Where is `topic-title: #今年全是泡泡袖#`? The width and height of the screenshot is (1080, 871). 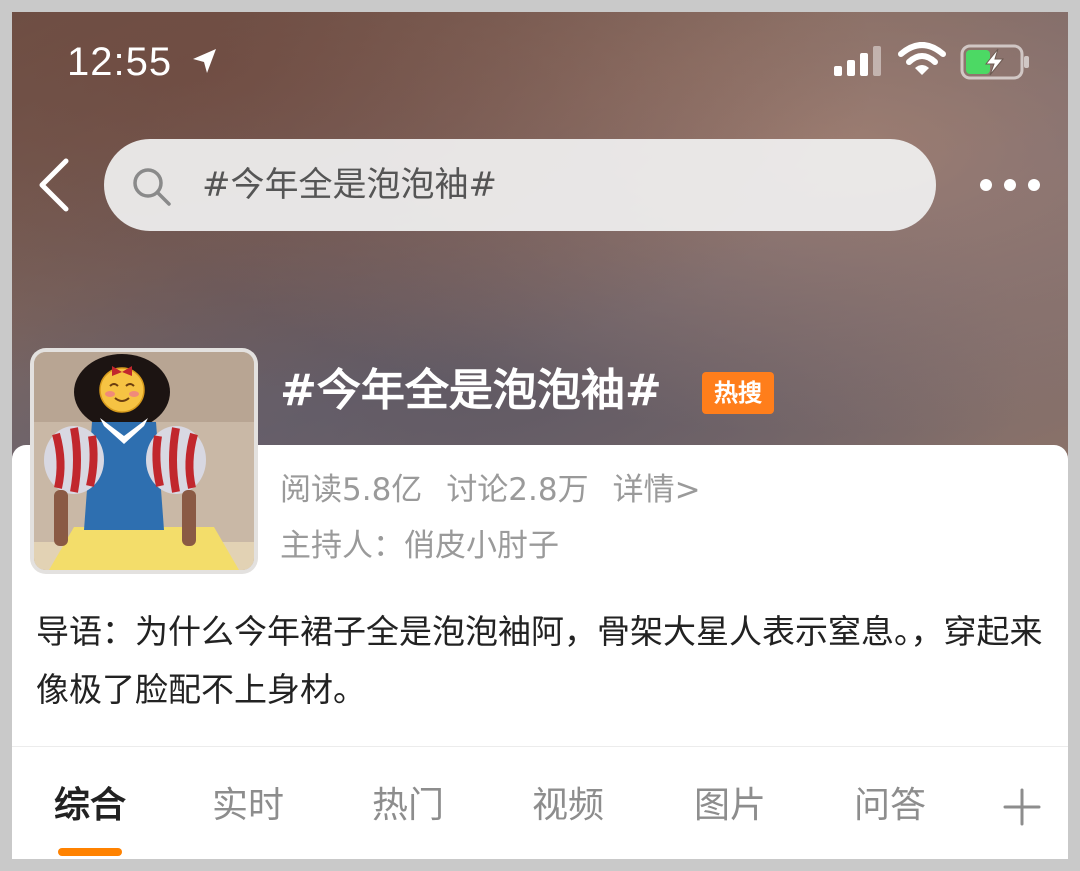 topic-title: #今年全是泡泡袖# is located at coordinates (471, 390).